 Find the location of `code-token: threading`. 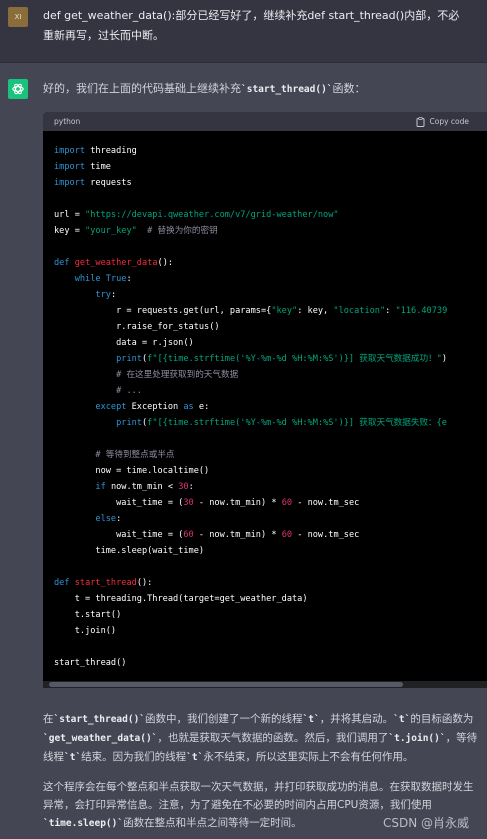

code-token: threading is located at coordinates (111, 151).